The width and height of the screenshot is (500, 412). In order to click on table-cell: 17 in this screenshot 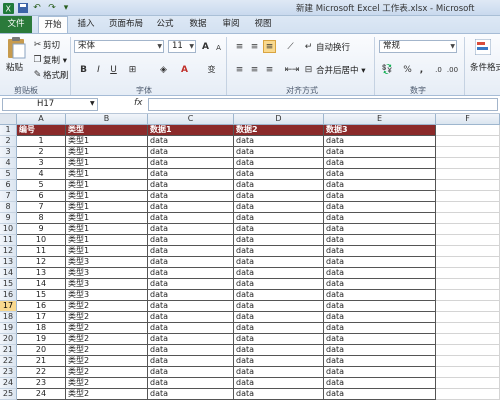, I will do `click(41, 317)`.